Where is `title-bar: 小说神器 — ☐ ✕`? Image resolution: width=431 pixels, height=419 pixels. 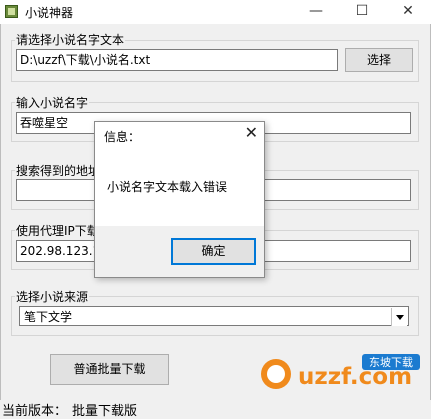
title-bar: 小说神器 — ☐ ✕ is located at coordinates (215, 12).